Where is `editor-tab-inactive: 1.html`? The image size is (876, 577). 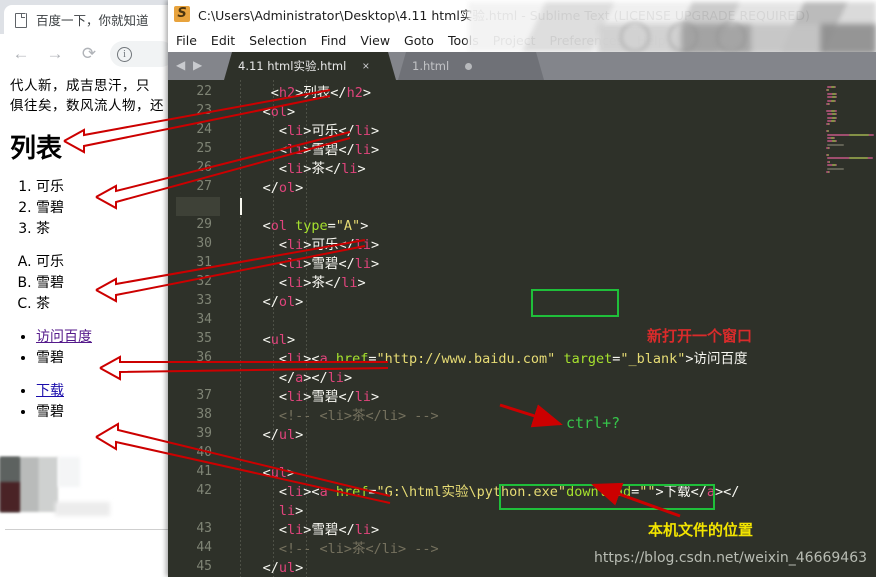
editor-tab-inactive: 1.html is located at coordinates (471, 66).